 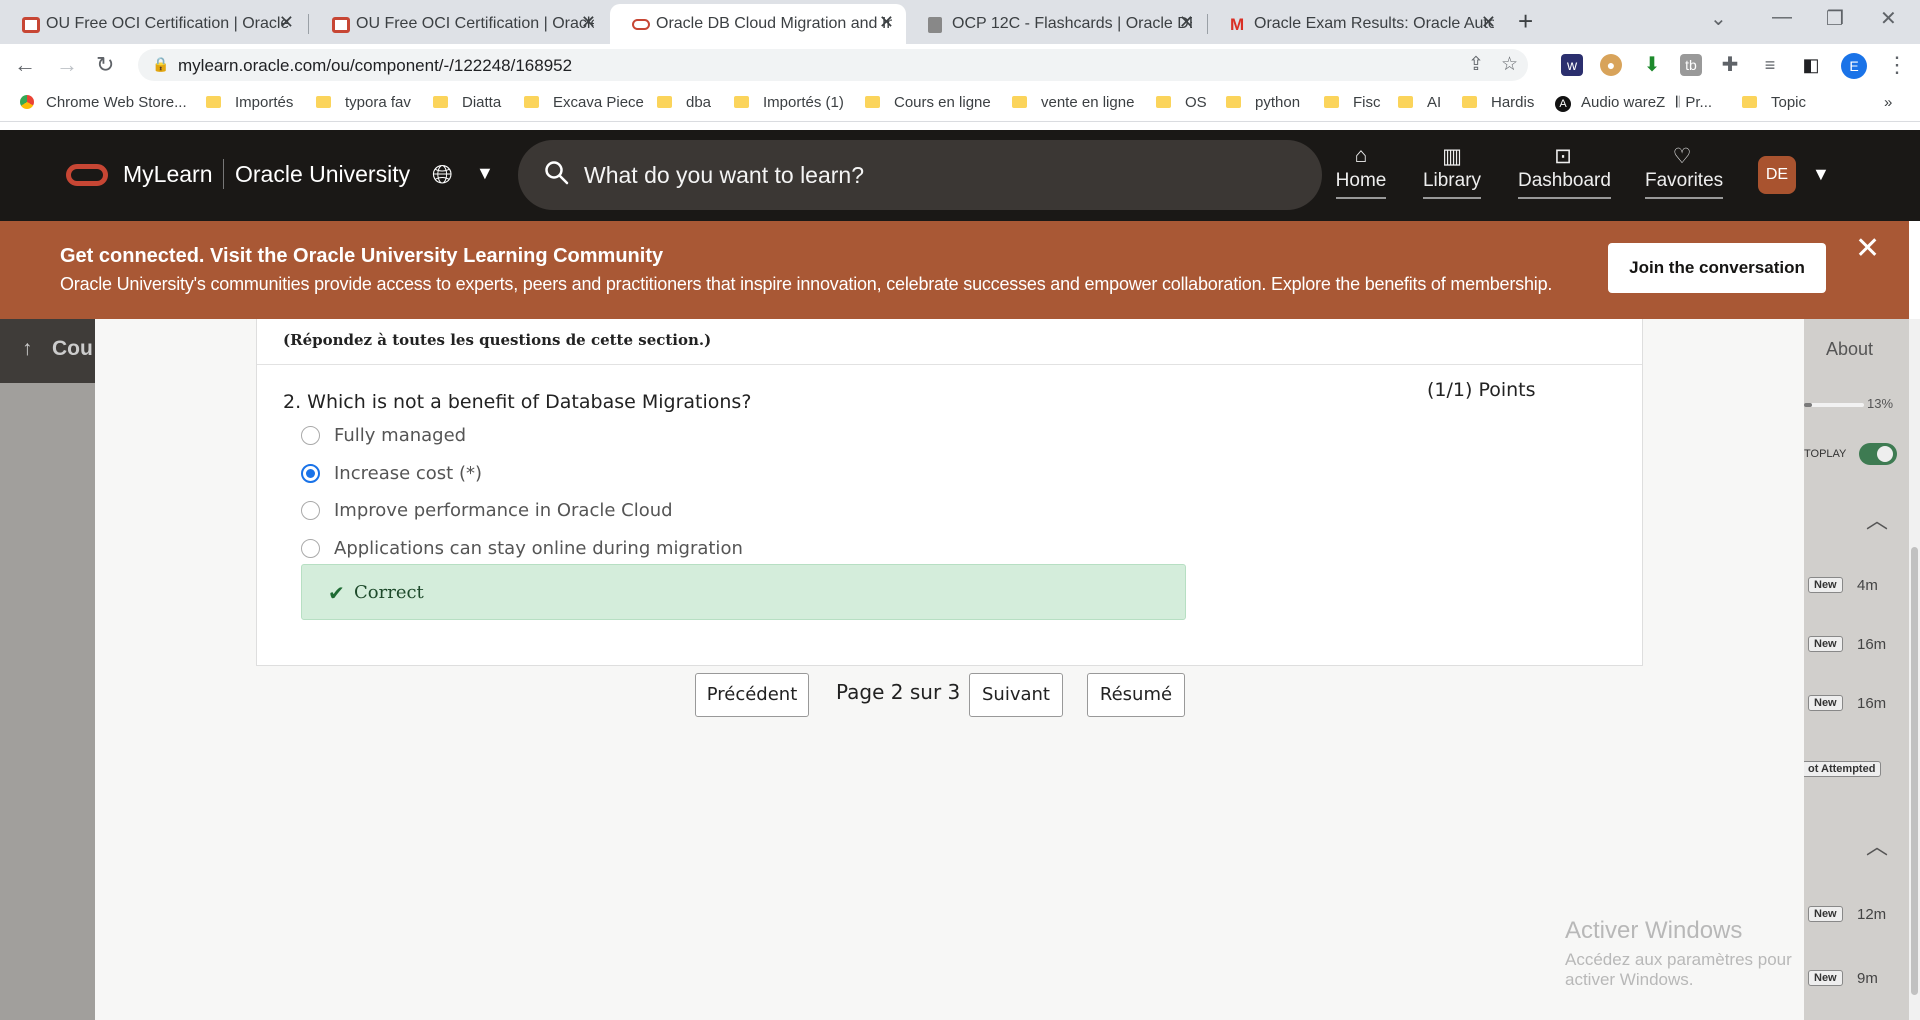 I want to click on side-panel-icon: ◧, so click(x=1811, y=65).